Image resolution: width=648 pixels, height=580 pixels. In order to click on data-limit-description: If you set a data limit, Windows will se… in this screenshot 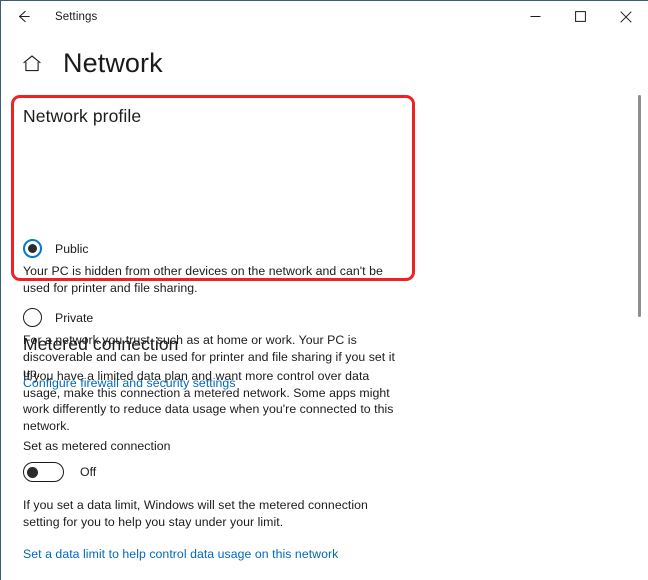, I will do `click(195, 513)`.